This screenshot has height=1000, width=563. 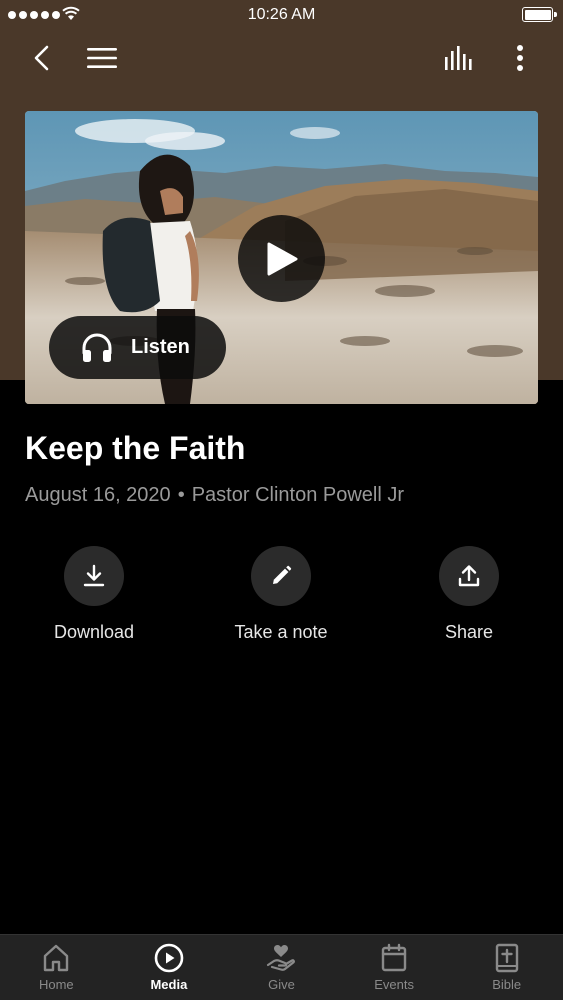 I want to click on take-a-note-label: Take a note, so click(x=281, y=632).